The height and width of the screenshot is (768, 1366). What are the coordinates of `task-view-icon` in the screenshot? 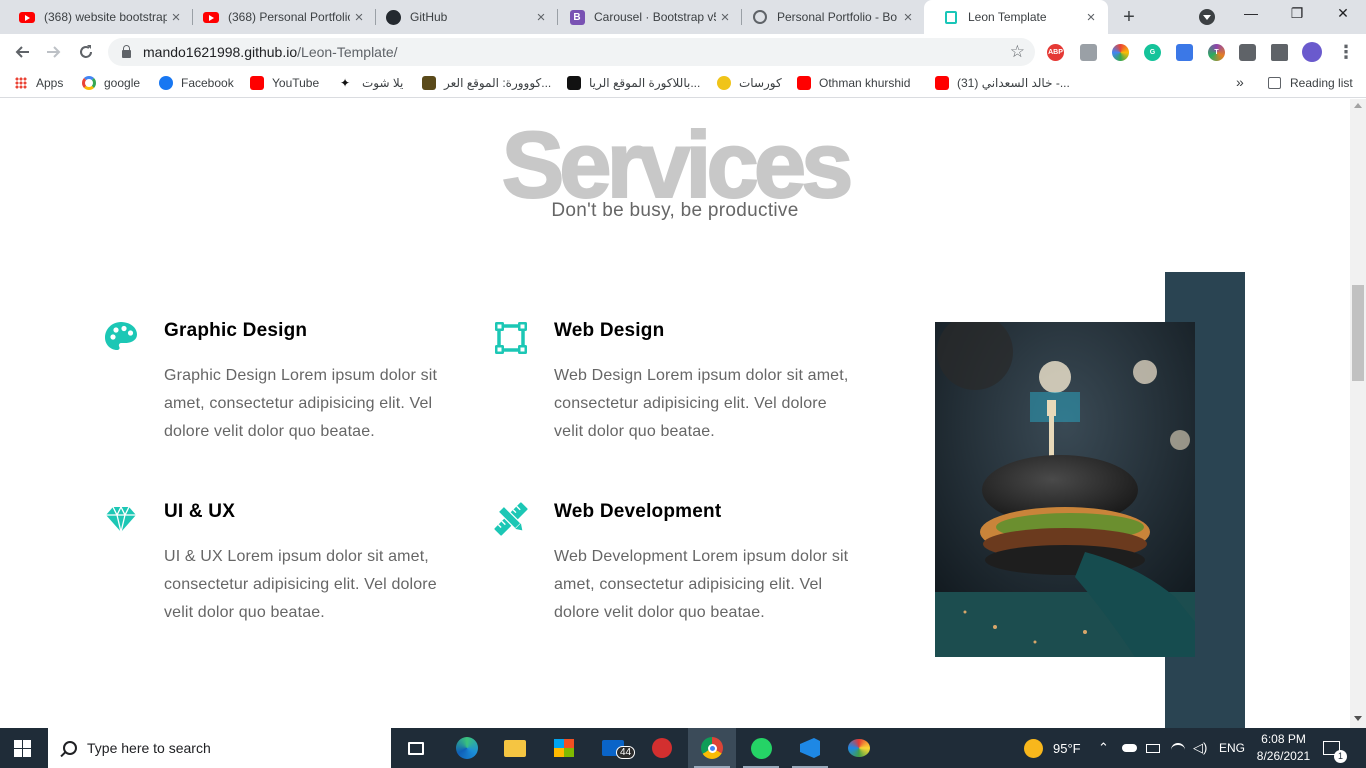 It's located at (416, 748).